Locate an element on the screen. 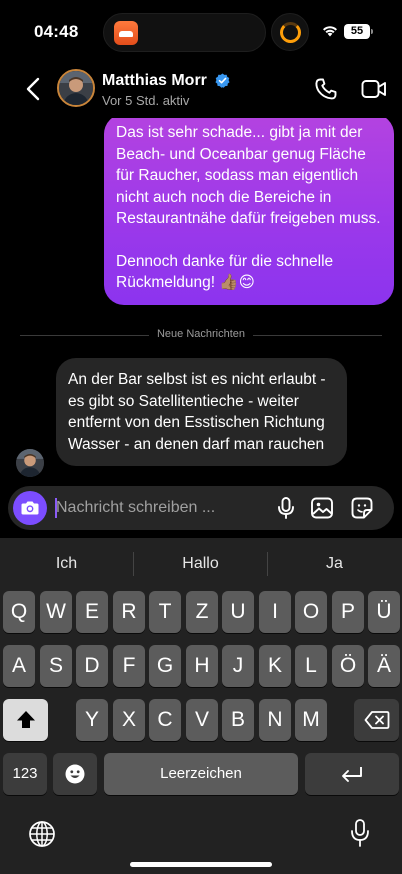  wifi-icon is located at coordinates (330, 31).